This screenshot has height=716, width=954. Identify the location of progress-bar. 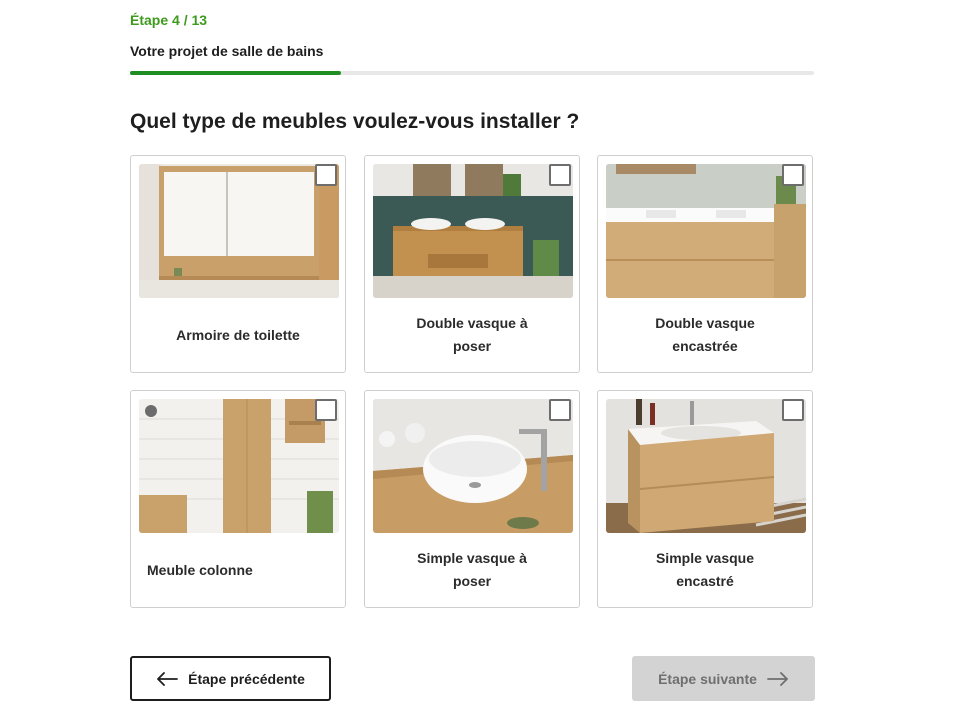
(472, 73).